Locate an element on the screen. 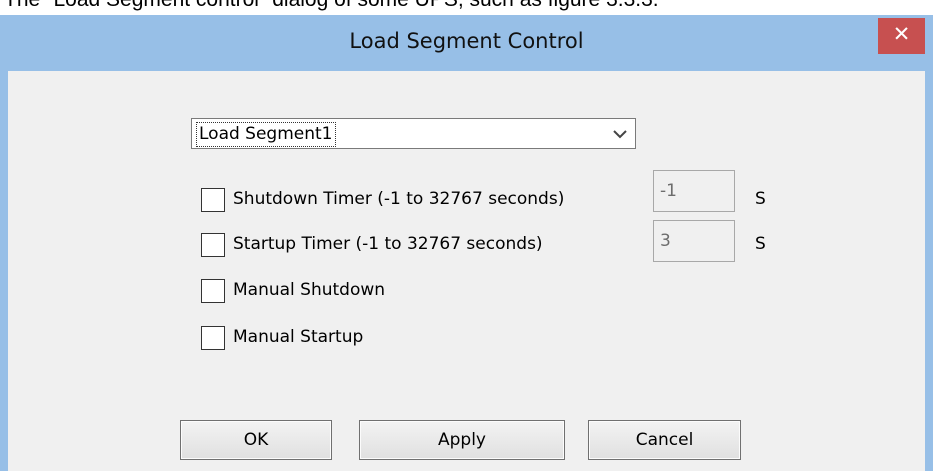  title-bar: Load Segment Control ✕ is located at coordinates (466, 43).